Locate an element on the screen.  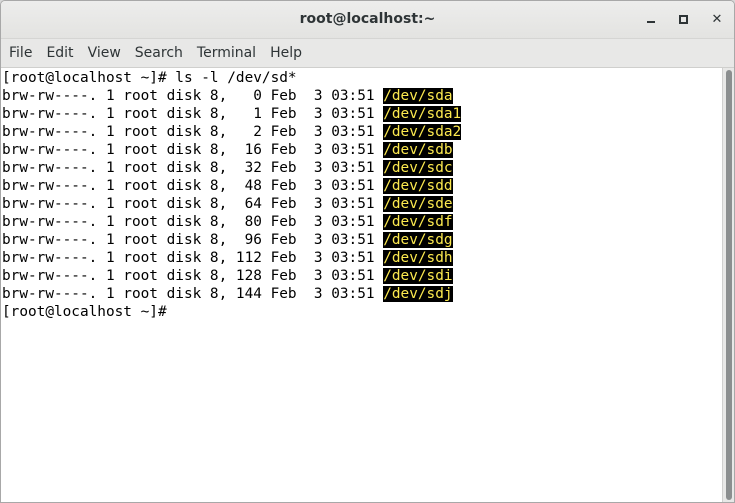
device-name: /dev/sda2 is located at coordinates (422, 132).